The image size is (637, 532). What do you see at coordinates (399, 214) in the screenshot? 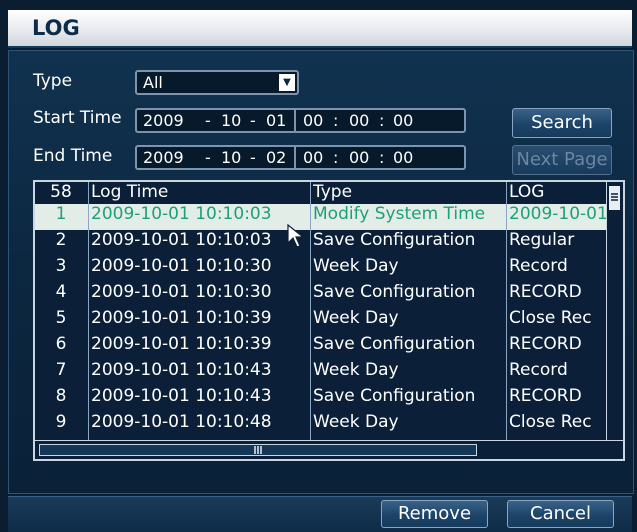
I see `row-type: Modify System Time` at bounding box center [399, 214].